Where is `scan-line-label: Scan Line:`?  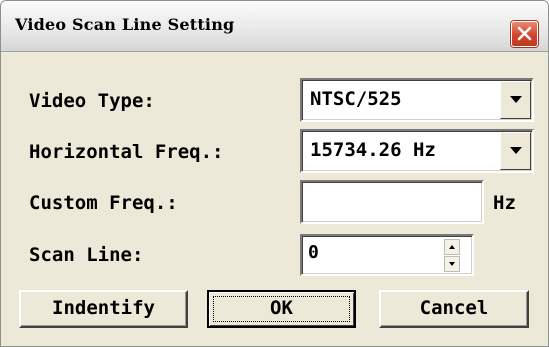
scan-line-label: Scan Line: is located at coordinates (86, 255).